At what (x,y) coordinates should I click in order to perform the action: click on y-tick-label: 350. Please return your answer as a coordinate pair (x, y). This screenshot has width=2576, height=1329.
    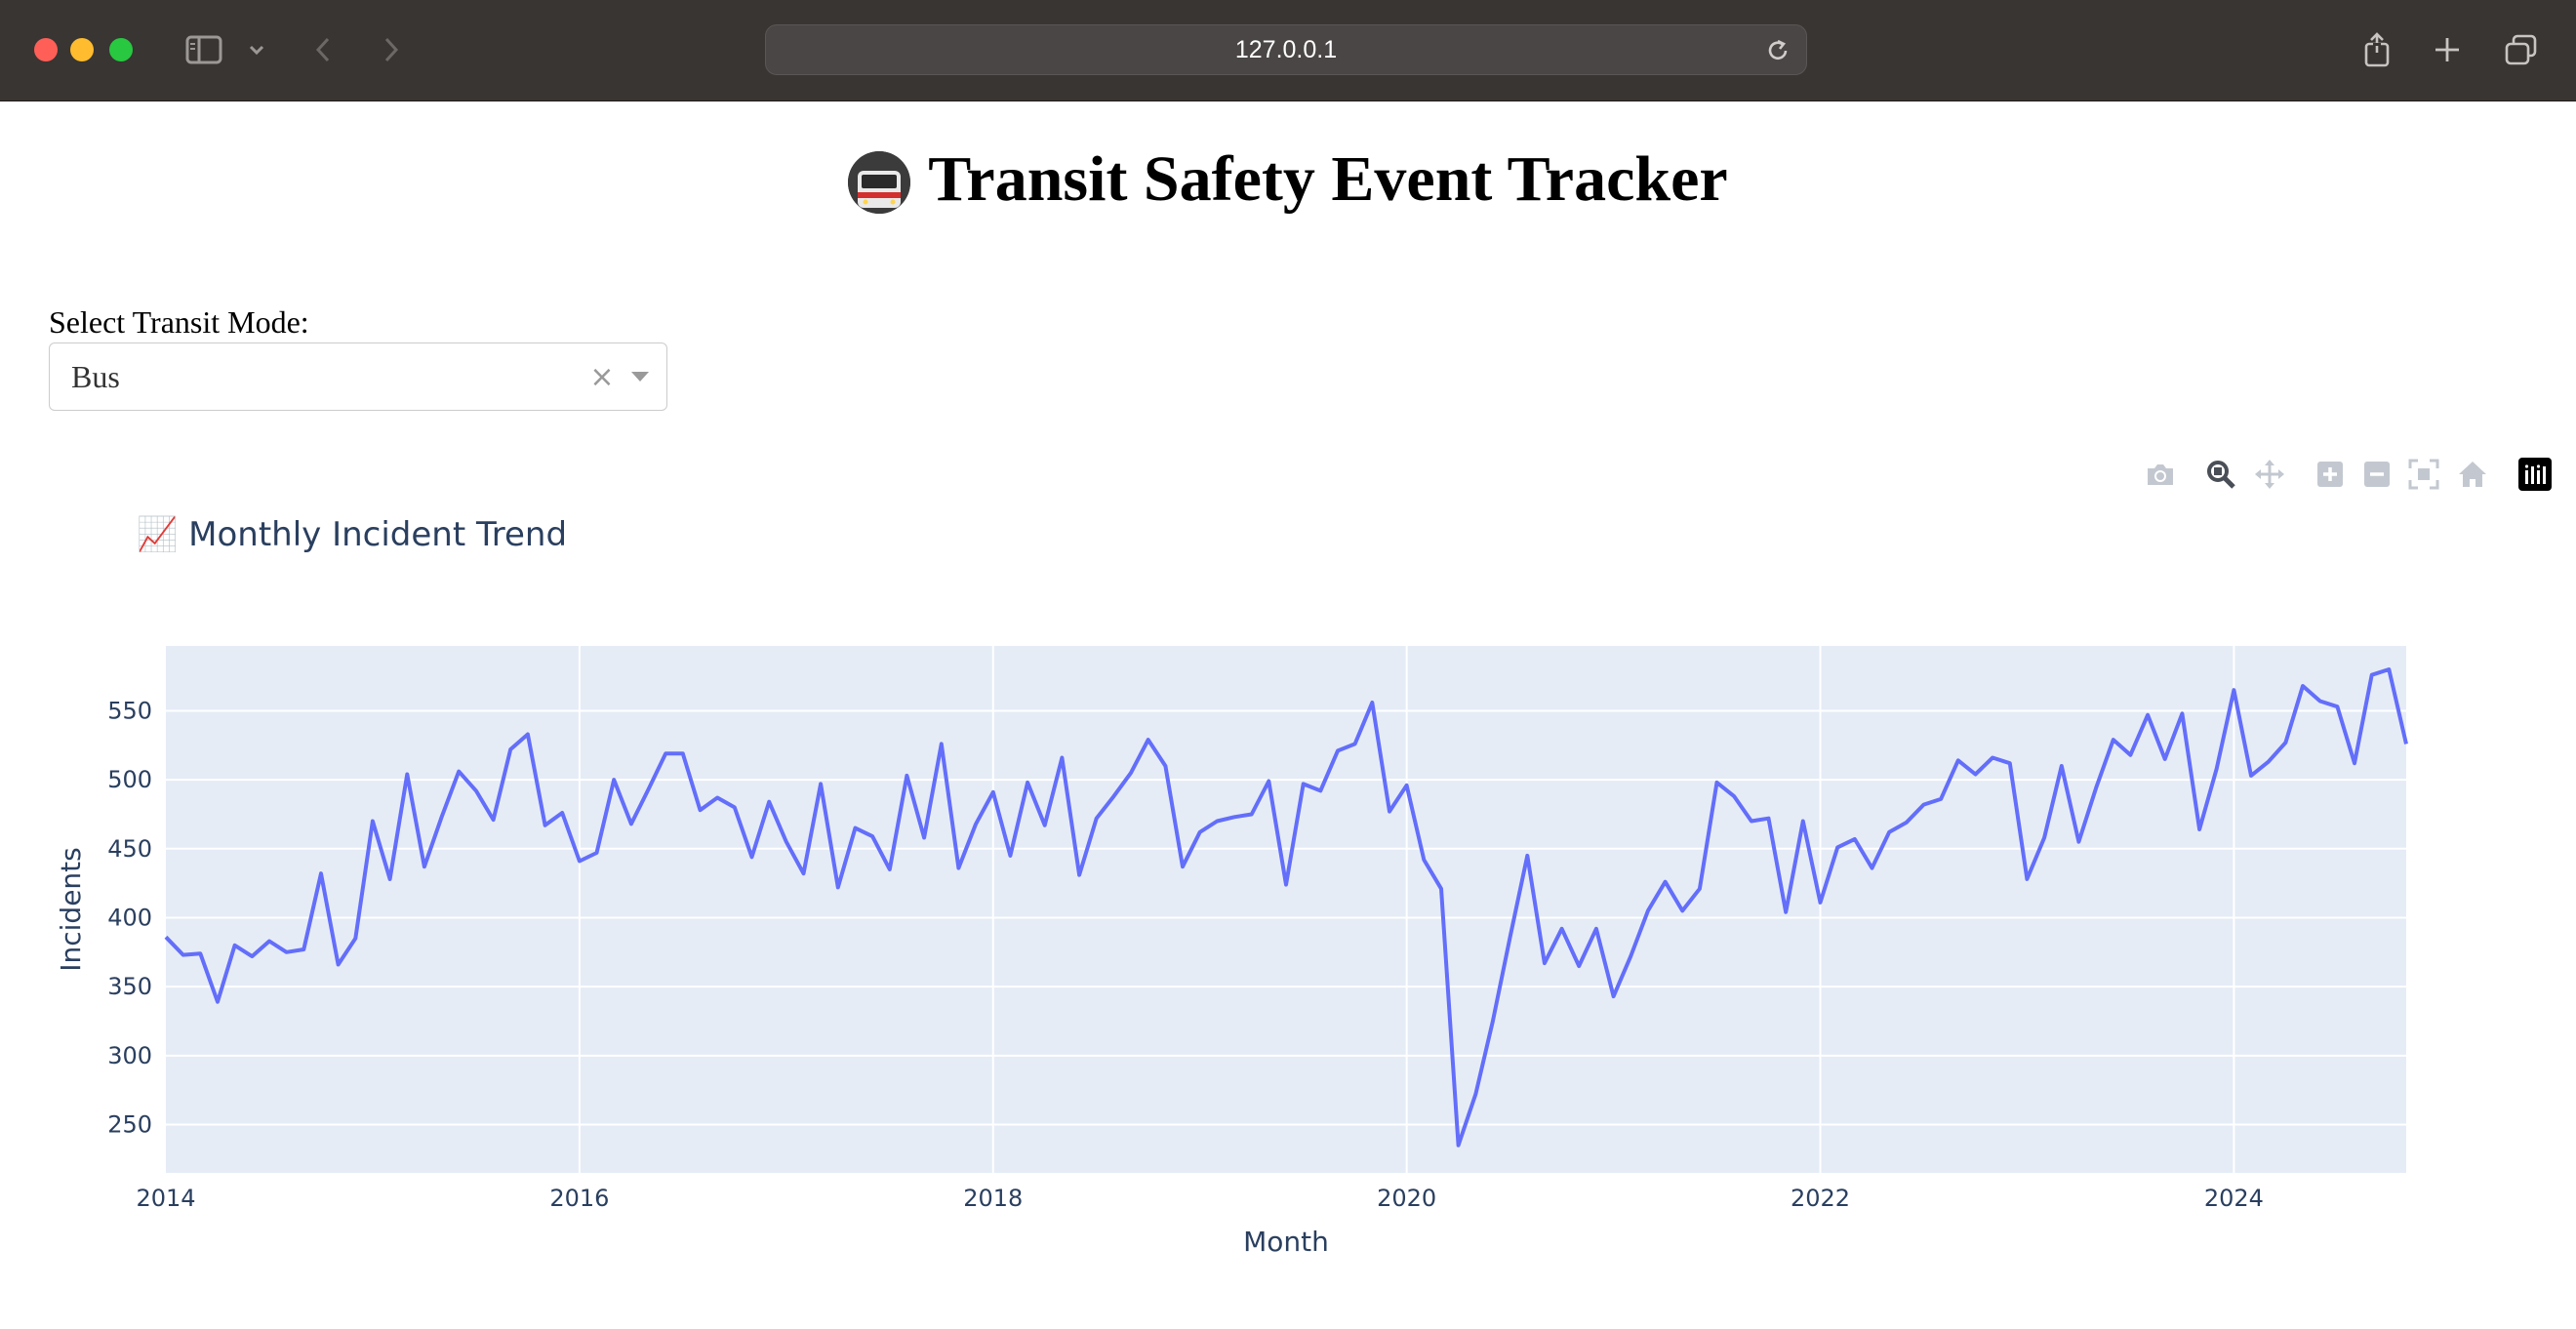
    Looking at the image, I should click on (129, 987).